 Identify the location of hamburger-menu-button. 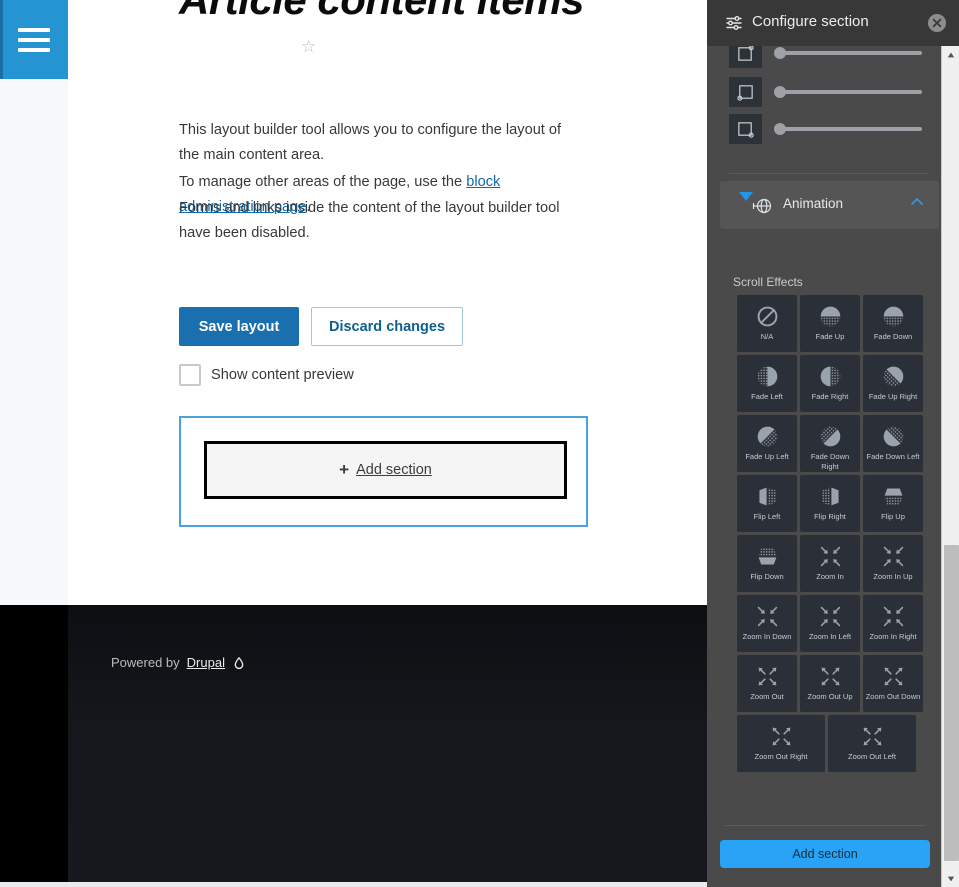
(34, 39).